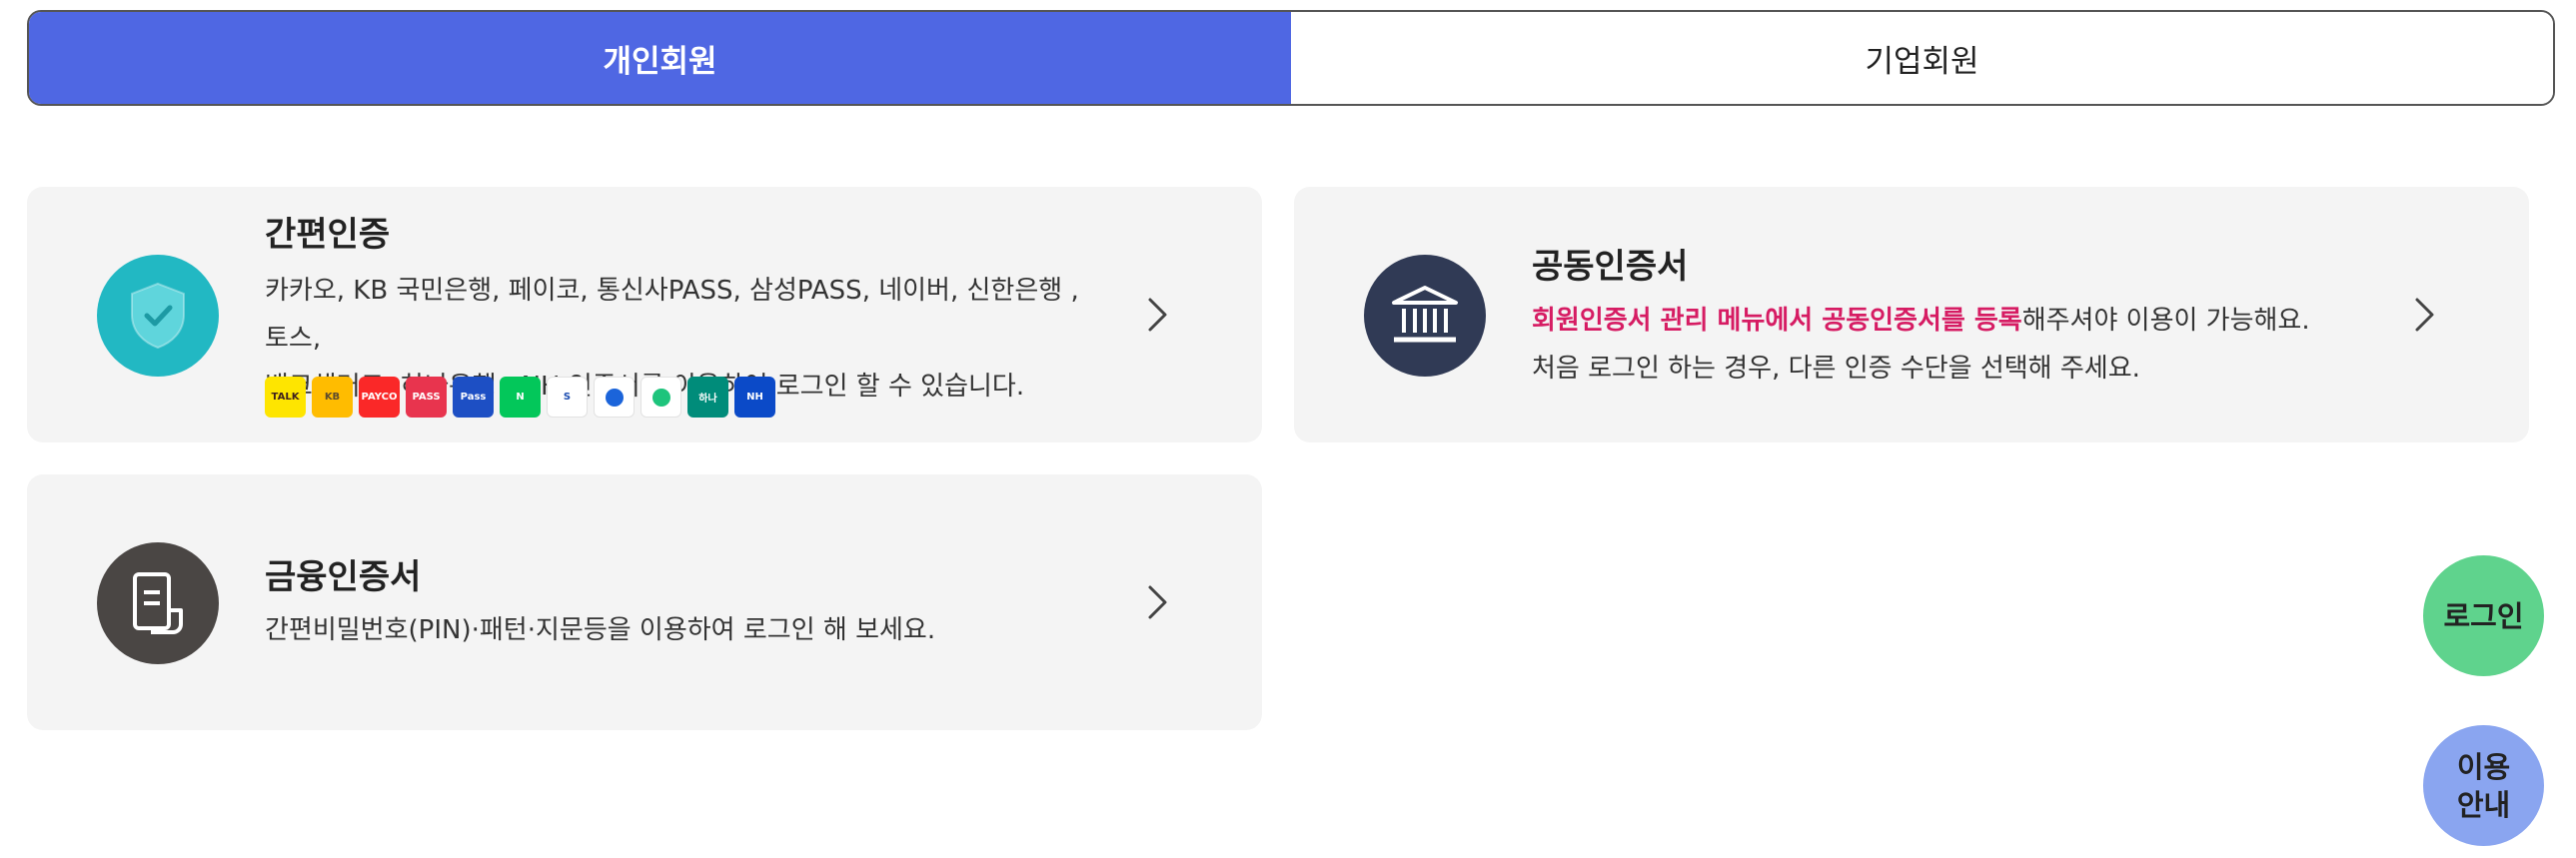 Image resolution: width=2576 pixels, height=858 pixels. I want to click on payco-logo-label: PAYCO, so click(379, 397).